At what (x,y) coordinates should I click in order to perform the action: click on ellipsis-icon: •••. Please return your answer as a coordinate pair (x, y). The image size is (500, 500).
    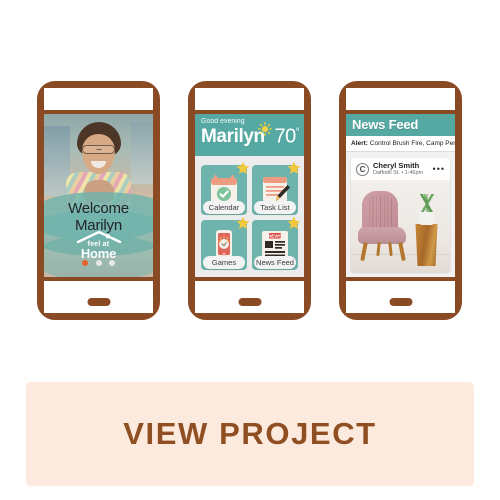
    Looking at the image, I should click on (439, 169).